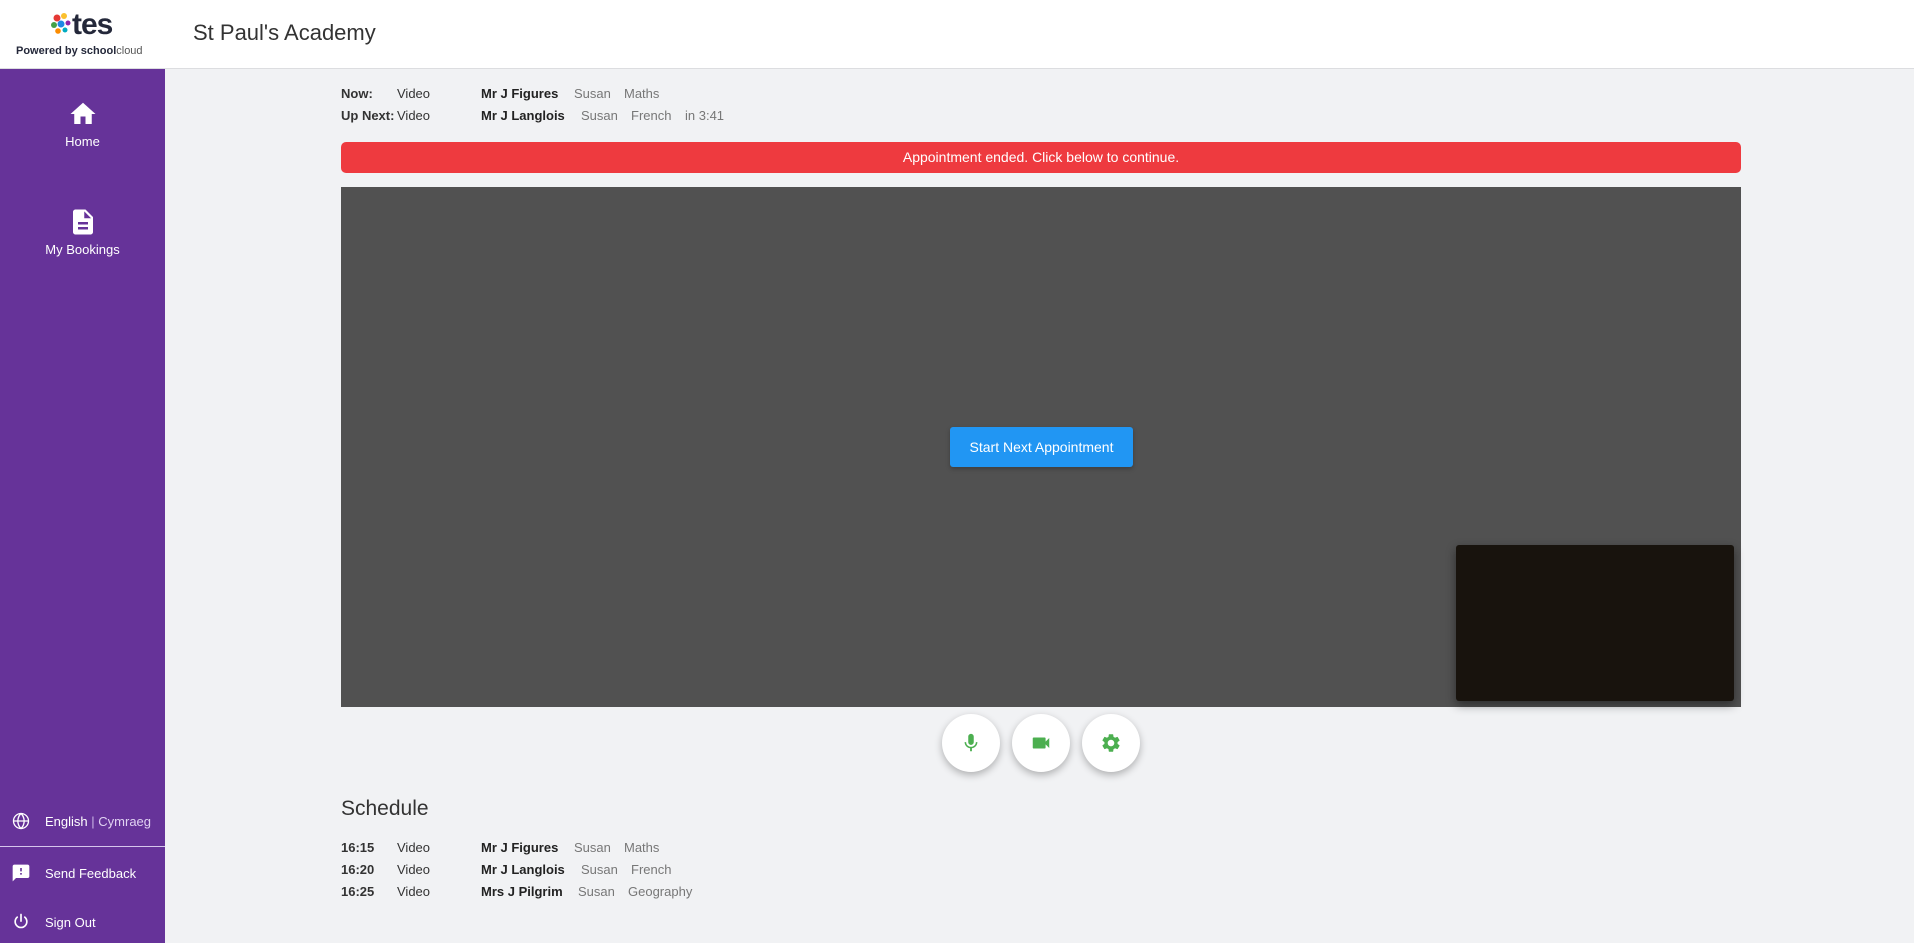 This screenshot has height=943, width=1914. I want to click on schedule-subject: French, so click(651, 869).